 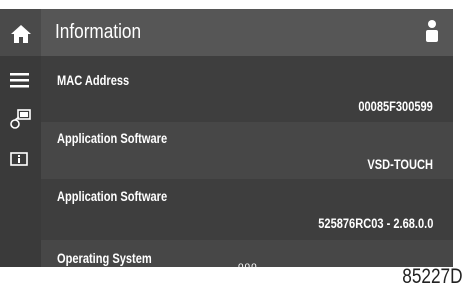 I want to click on home-icon, so click(x=21, y=34).